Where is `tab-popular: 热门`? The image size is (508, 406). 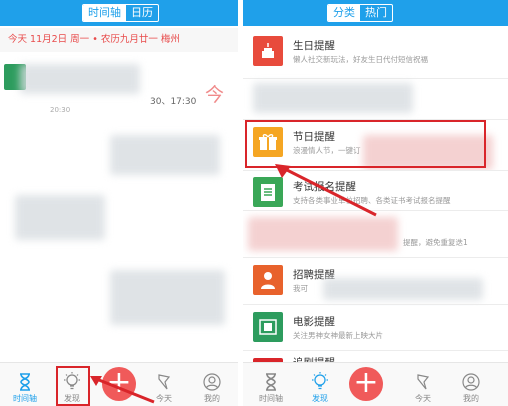 tab-popular: 热门 is located at coordinates (376, 13).